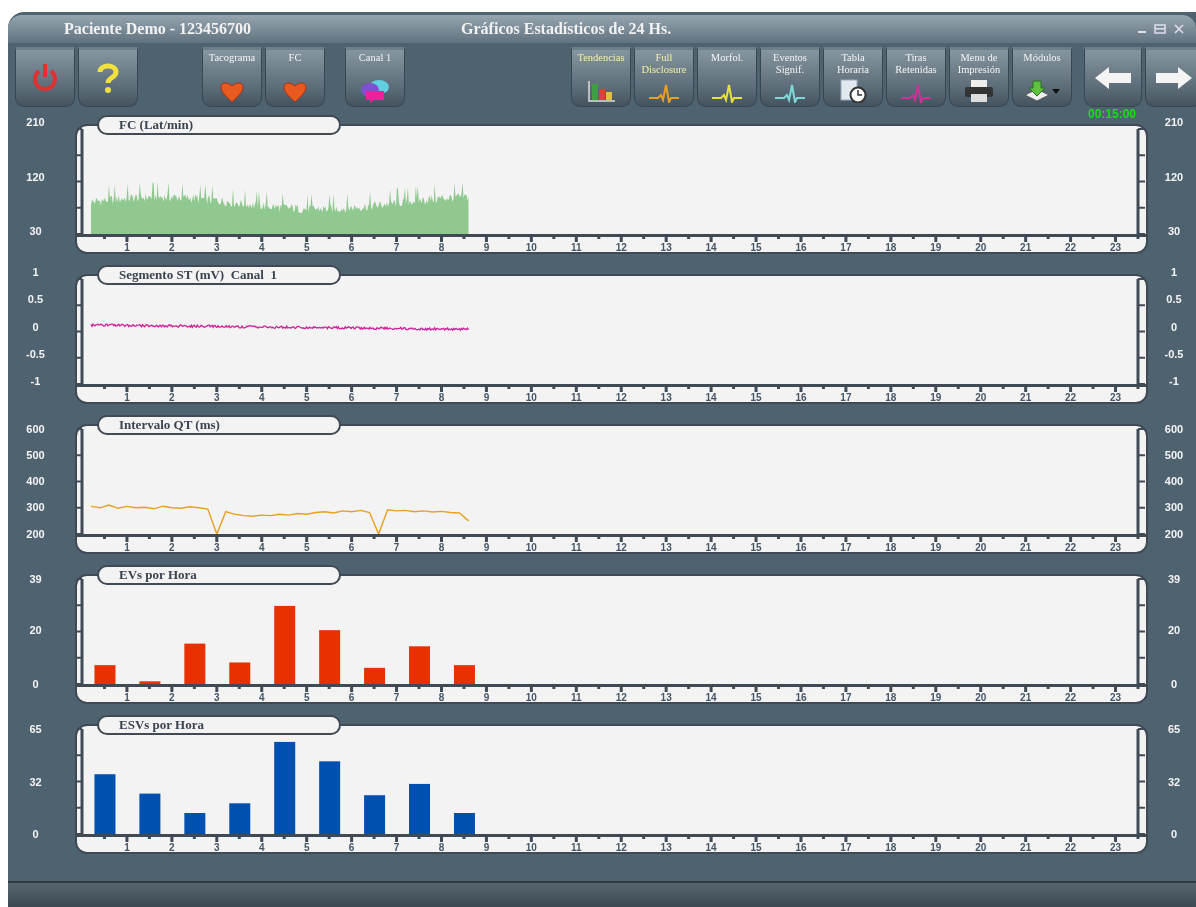  What do you see at coordinates (219, 725) in the screenshot?
I see `chart-title: ESVs por Hora` at bounding box center [219, 725].